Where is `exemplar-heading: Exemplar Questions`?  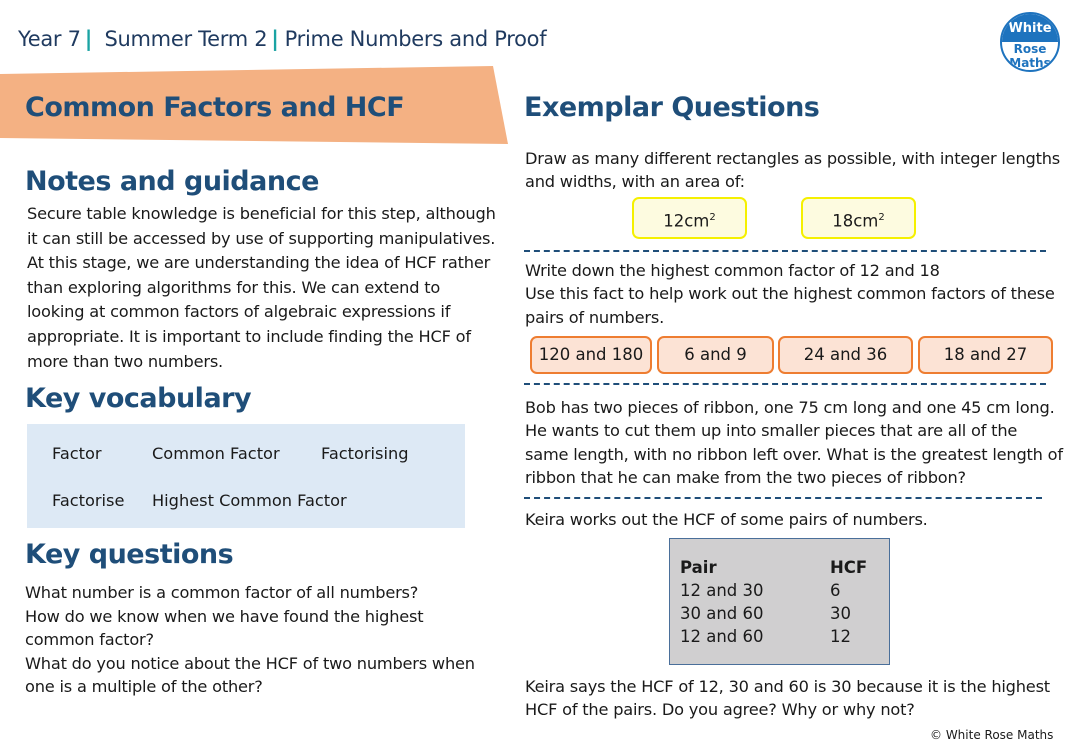 exemplar-heading: Exemplar Questions is located at coordinates (672, 107).